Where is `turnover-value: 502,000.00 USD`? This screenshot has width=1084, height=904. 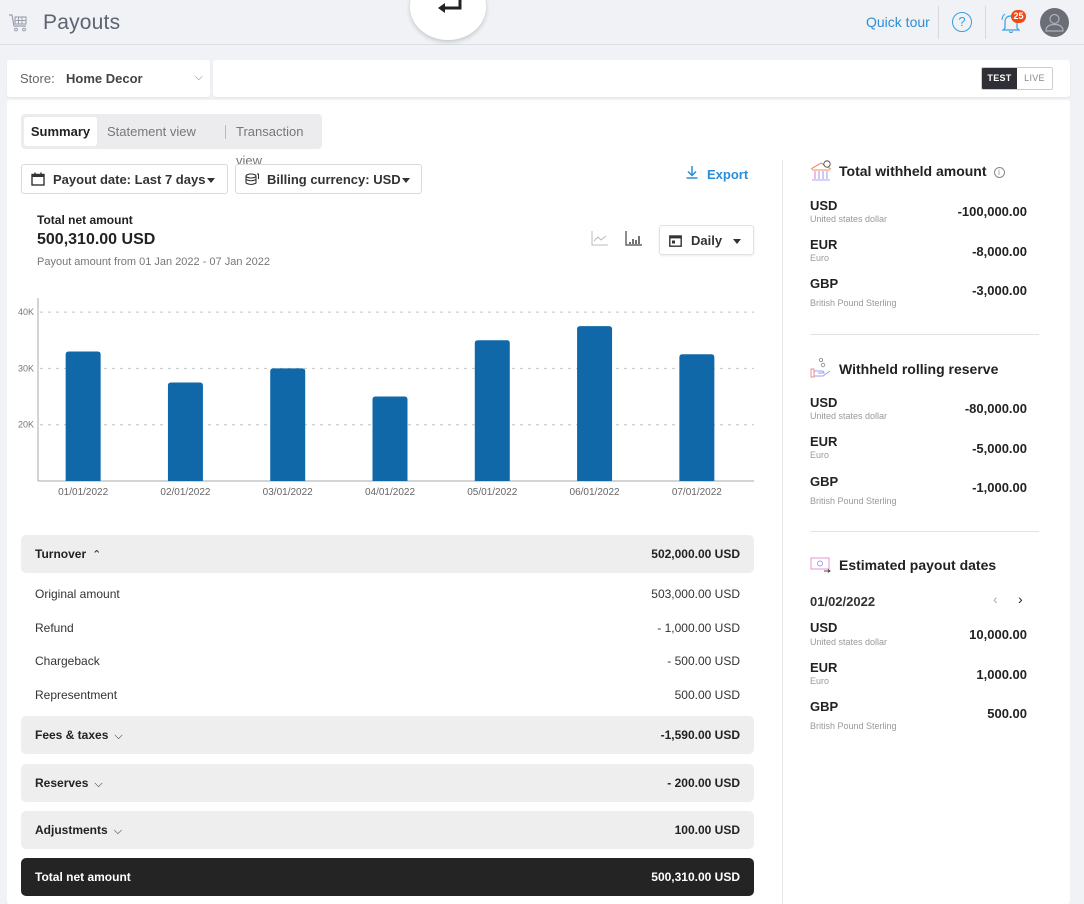 turnover-value: 502,000.00 USD is located at coordinates (695, 554).